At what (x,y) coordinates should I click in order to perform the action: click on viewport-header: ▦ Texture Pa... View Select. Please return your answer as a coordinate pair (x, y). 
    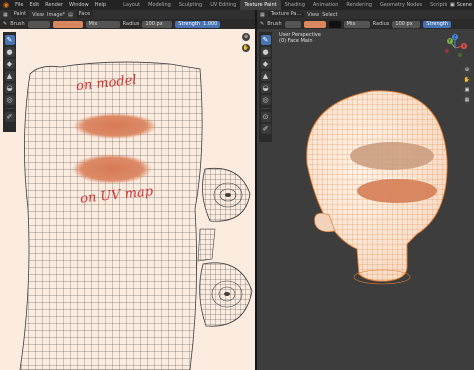
    Looking at the image, I should click on (365, 14).